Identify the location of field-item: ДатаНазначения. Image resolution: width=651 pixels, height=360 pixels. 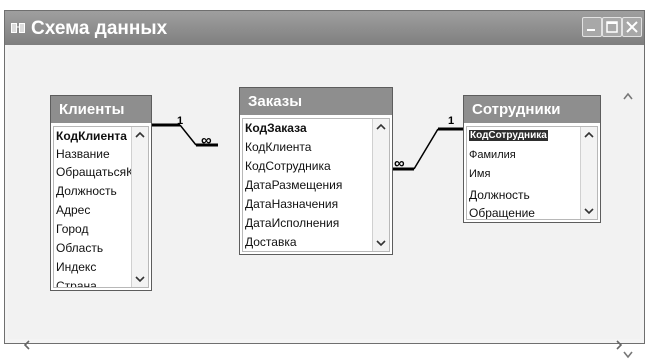
(291, 204).